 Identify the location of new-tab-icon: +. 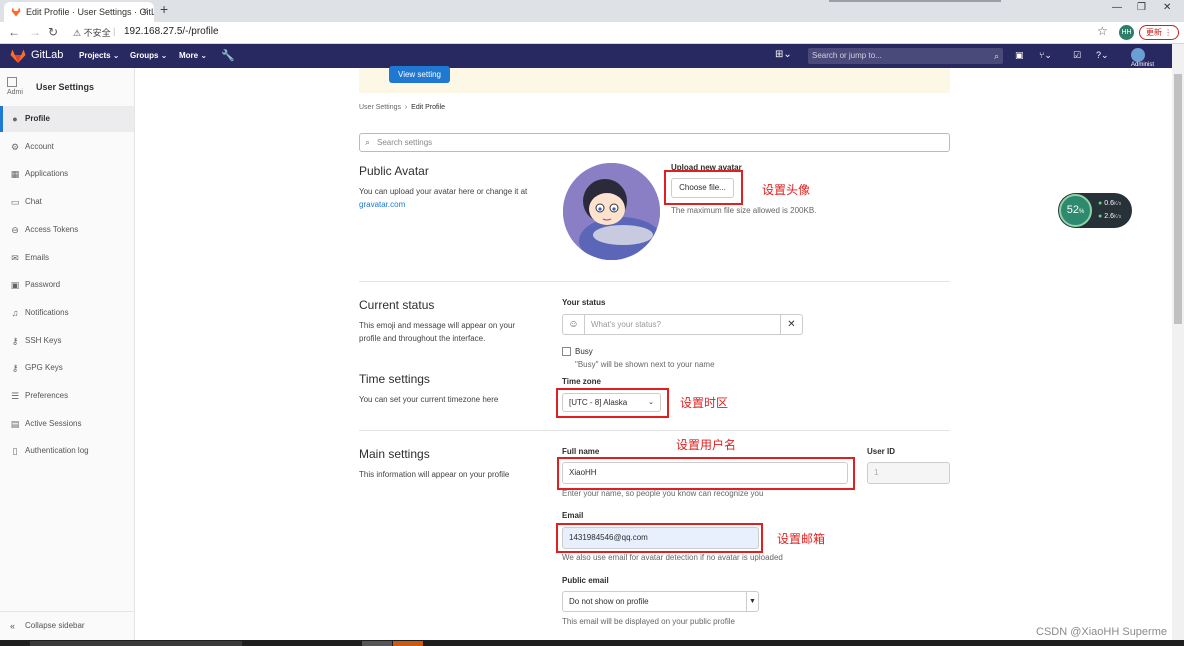
(164, 9).